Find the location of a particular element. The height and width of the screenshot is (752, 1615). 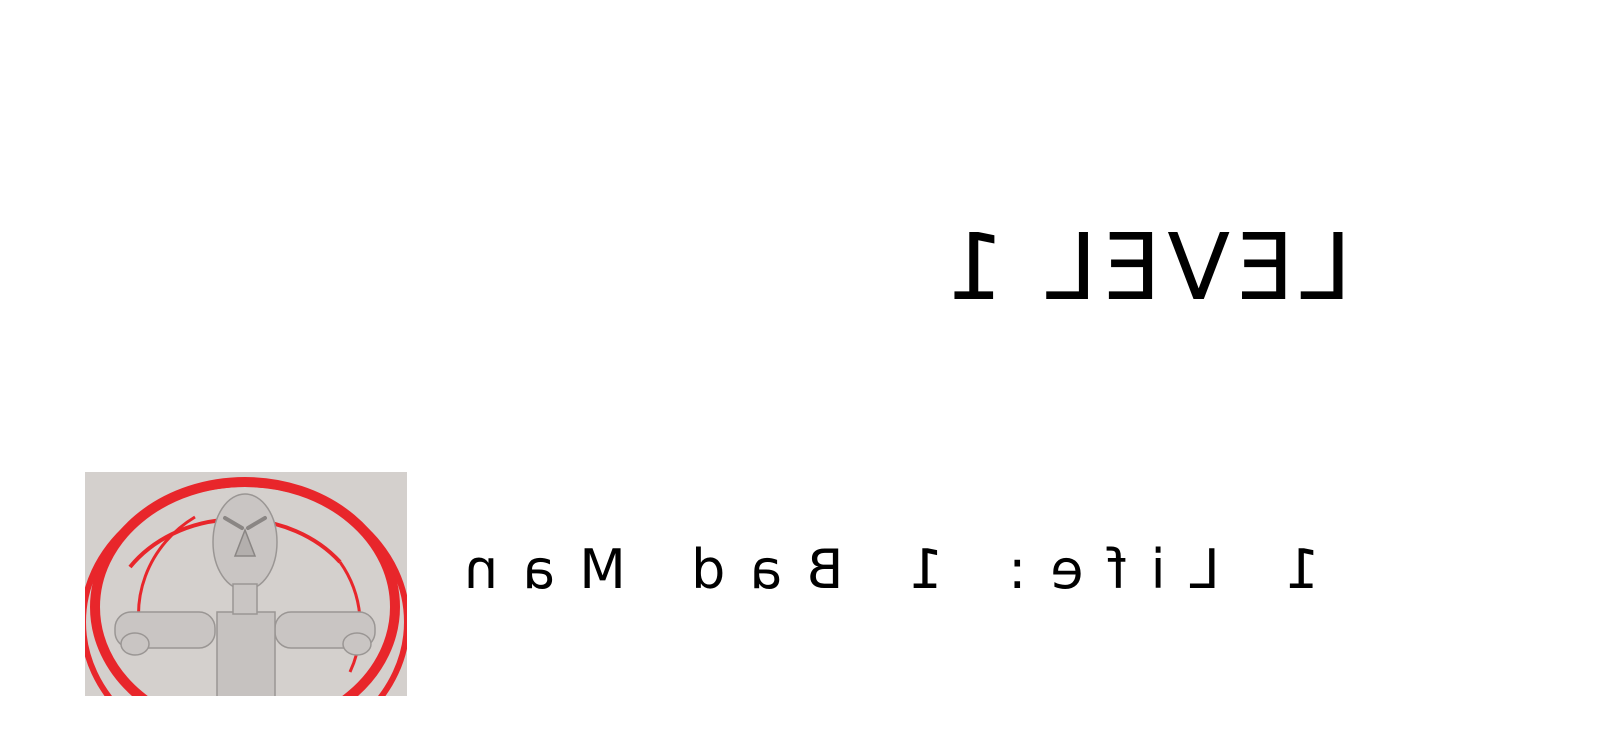

bad-man-icon is located at coordinates (246, 586).